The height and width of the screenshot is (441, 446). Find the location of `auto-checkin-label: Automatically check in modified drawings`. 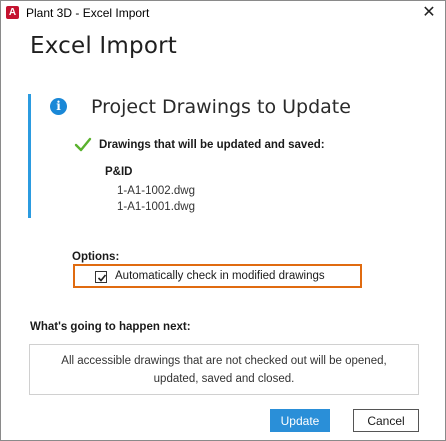

auto-checkin-label: Automatically check in modified drawings is located at coordinates (220, 276).